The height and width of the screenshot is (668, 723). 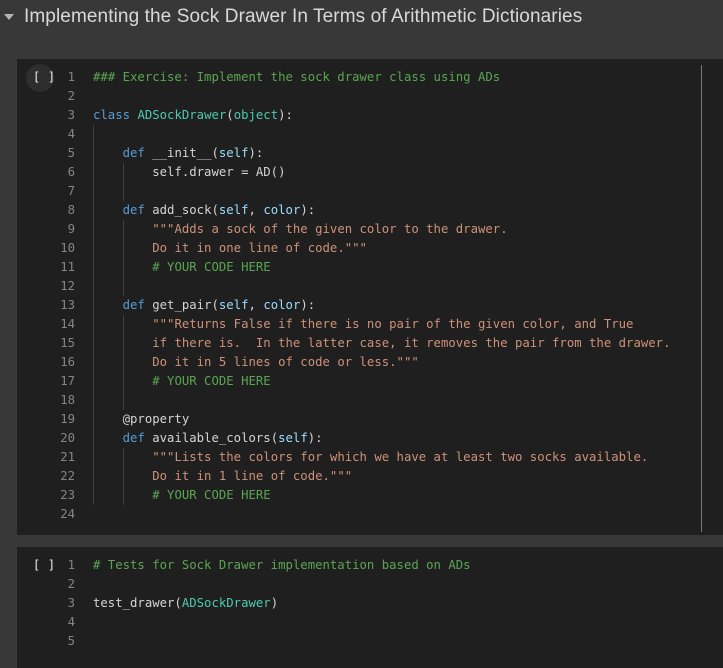 What do you see at coordinates (408, 603) in the screenshot?
I see `code-text: test_drawer(ADSockDrawer)` at bounding box center [408, 603].